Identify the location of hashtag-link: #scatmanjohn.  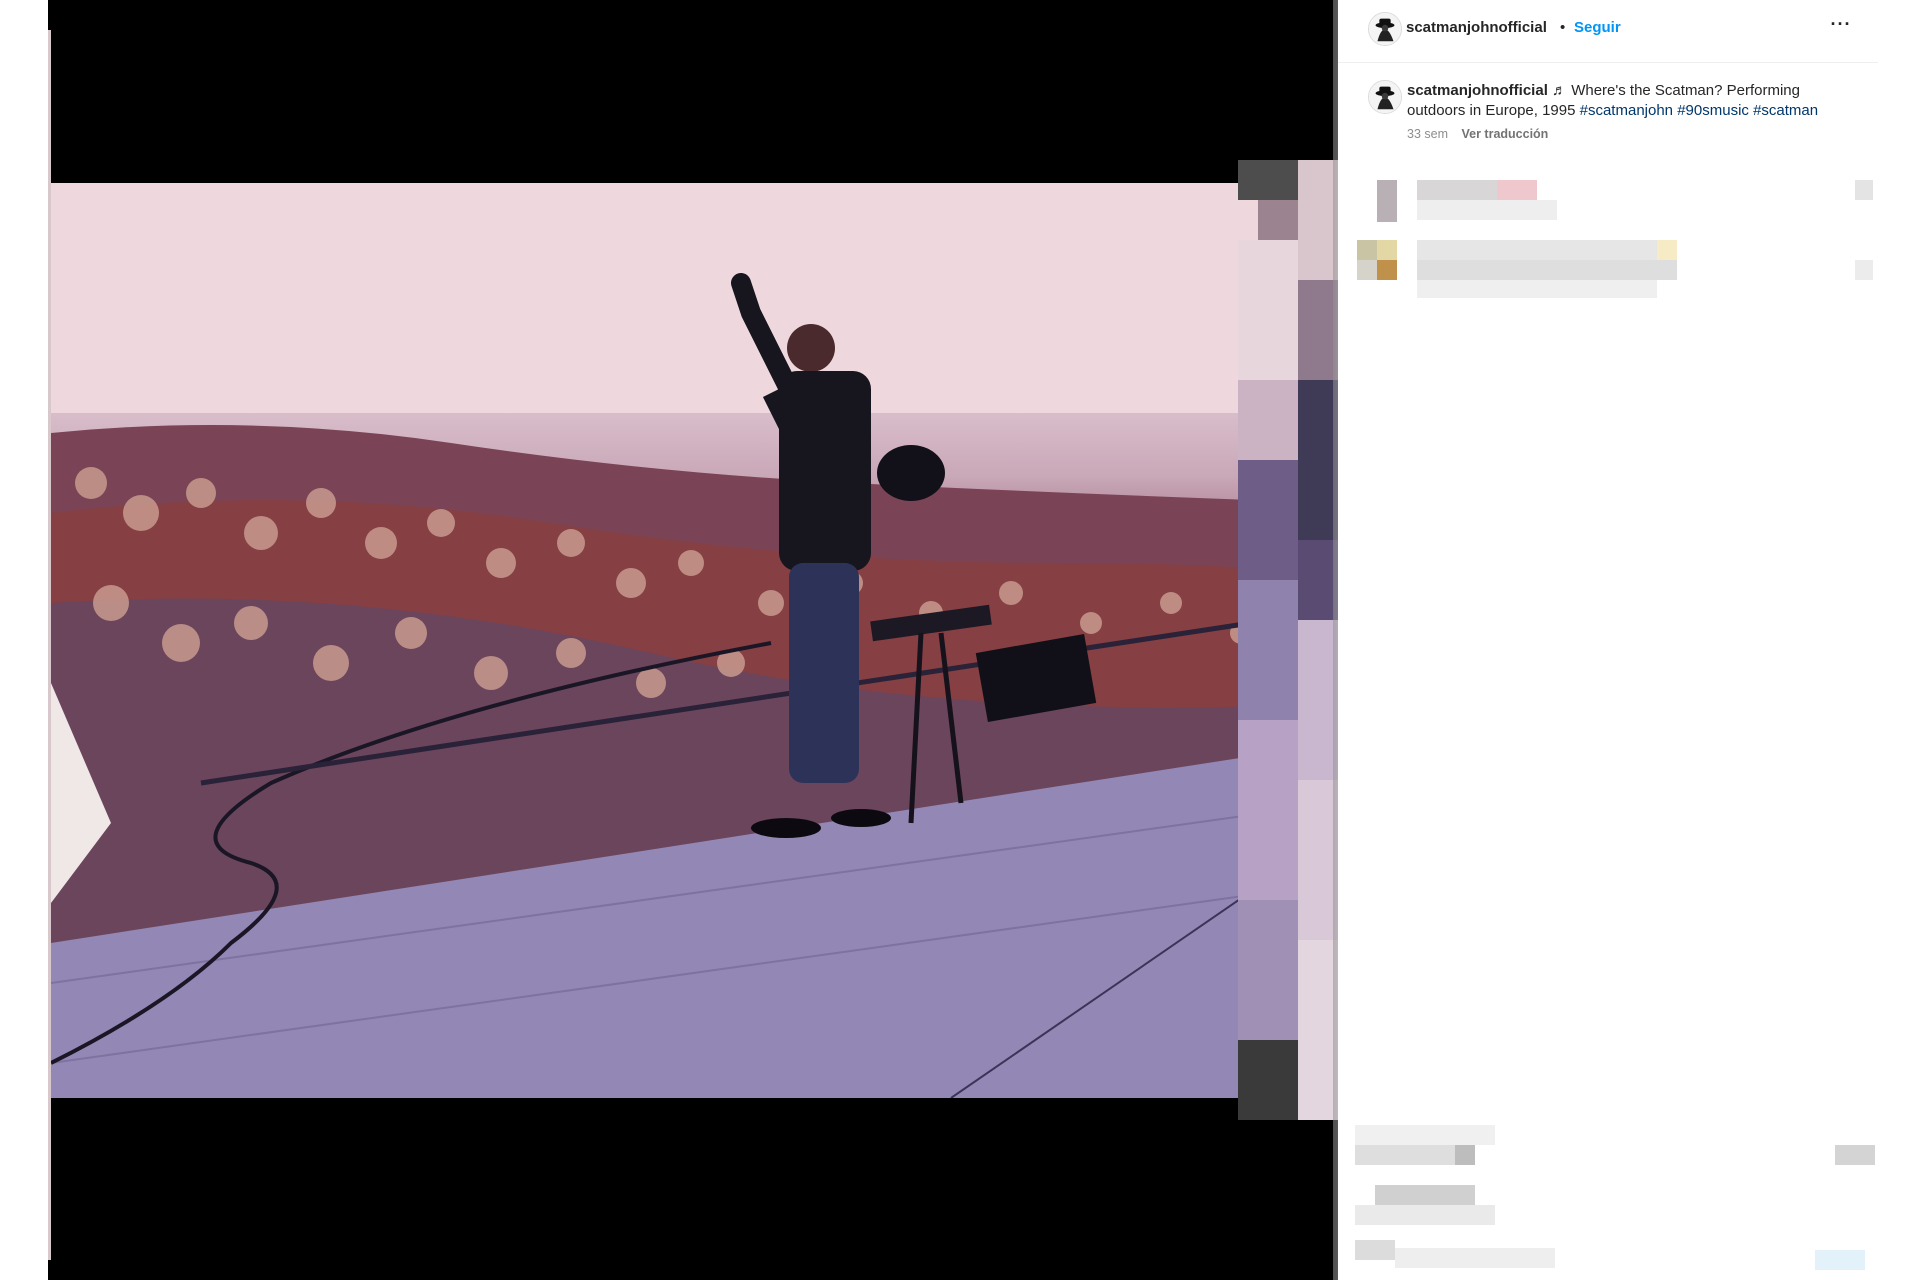
(1626, 110).